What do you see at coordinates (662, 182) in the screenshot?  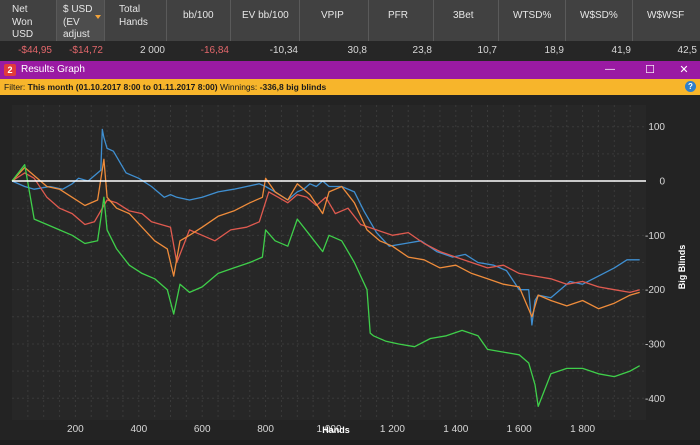 I see `y-tick-label: 0` at bounding box center [662, 182].